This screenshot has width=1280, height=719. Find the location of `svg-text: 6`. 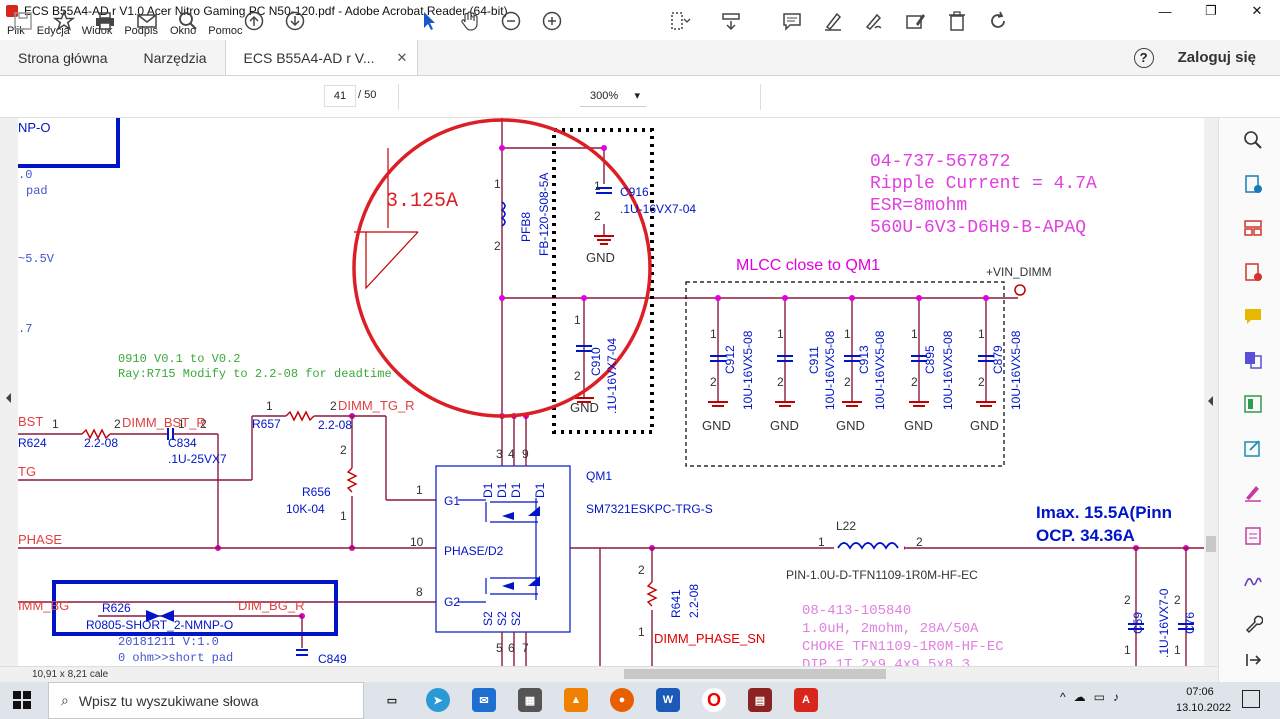

svg-text: 6 is located at coordinates (511, 648).